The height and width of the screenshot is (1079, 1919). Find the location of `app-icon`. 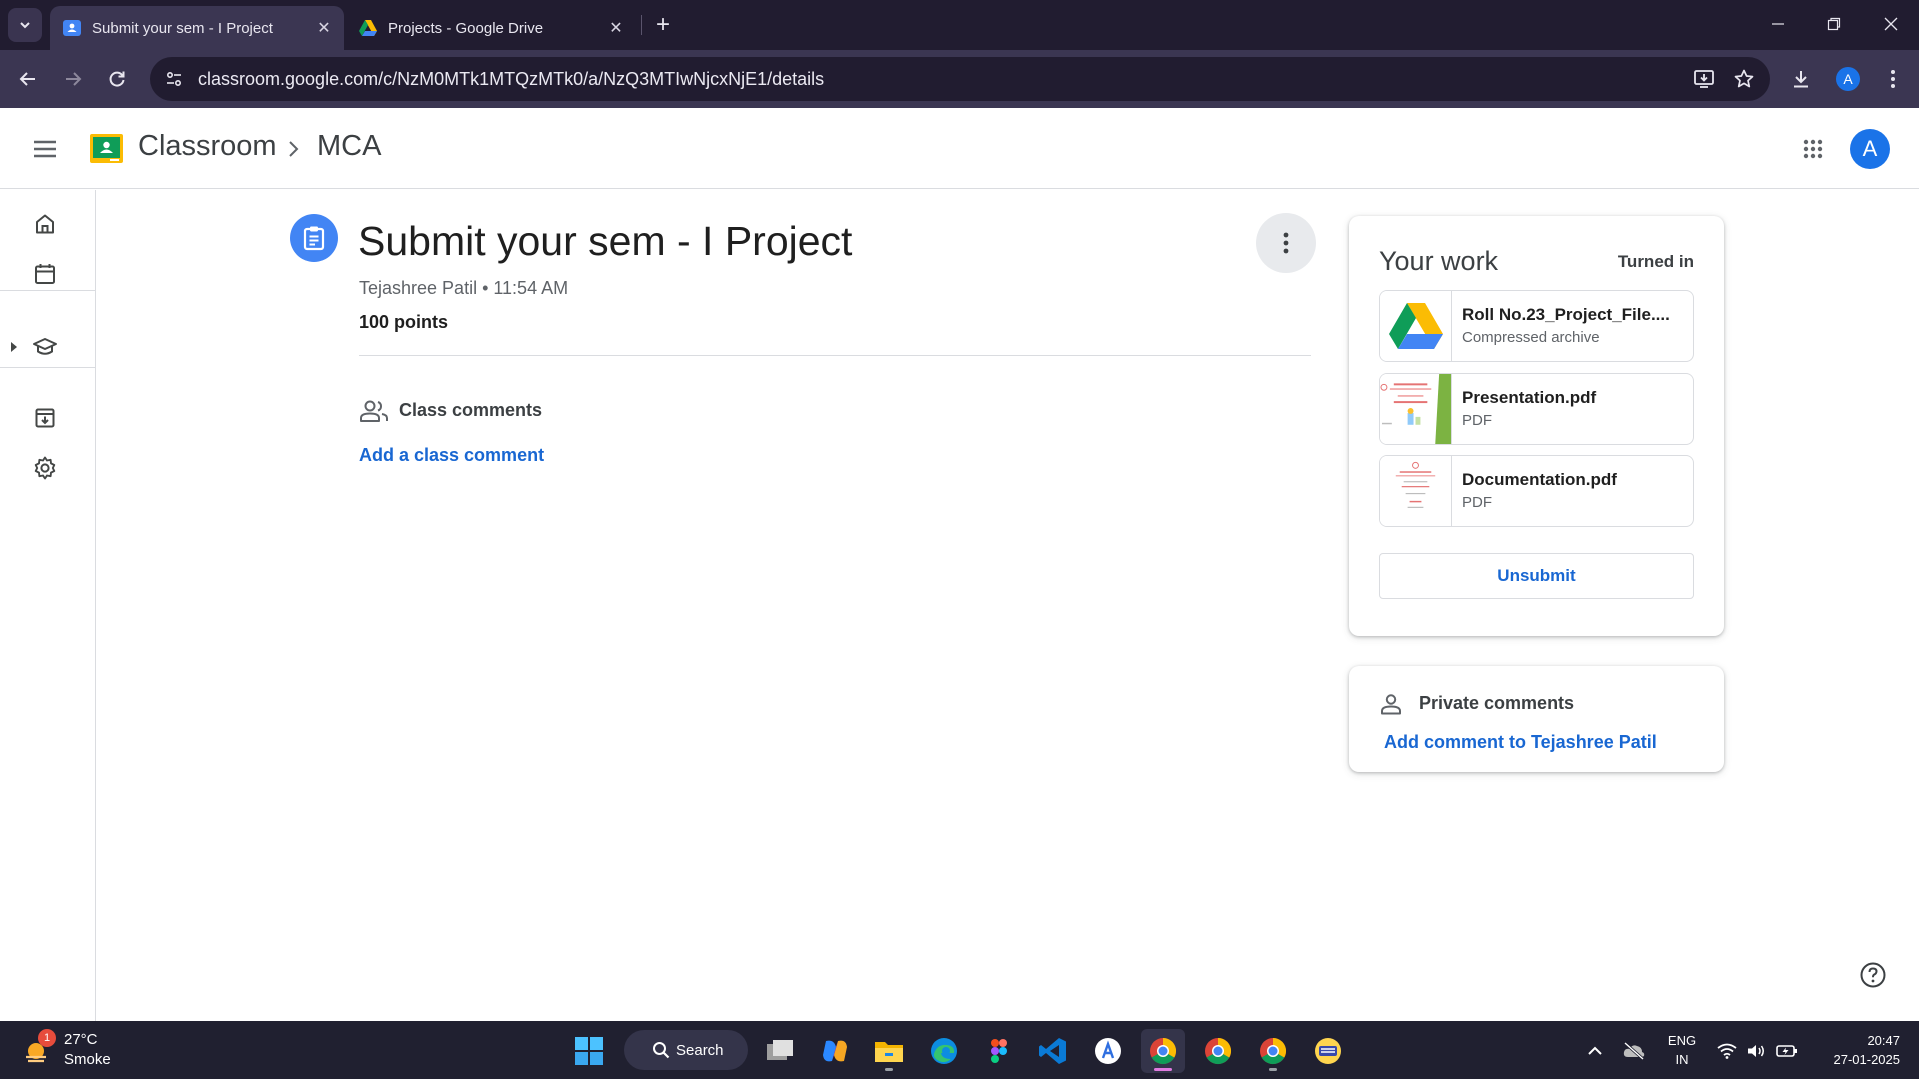

app-icon is located at coordinates (1328, 1051).